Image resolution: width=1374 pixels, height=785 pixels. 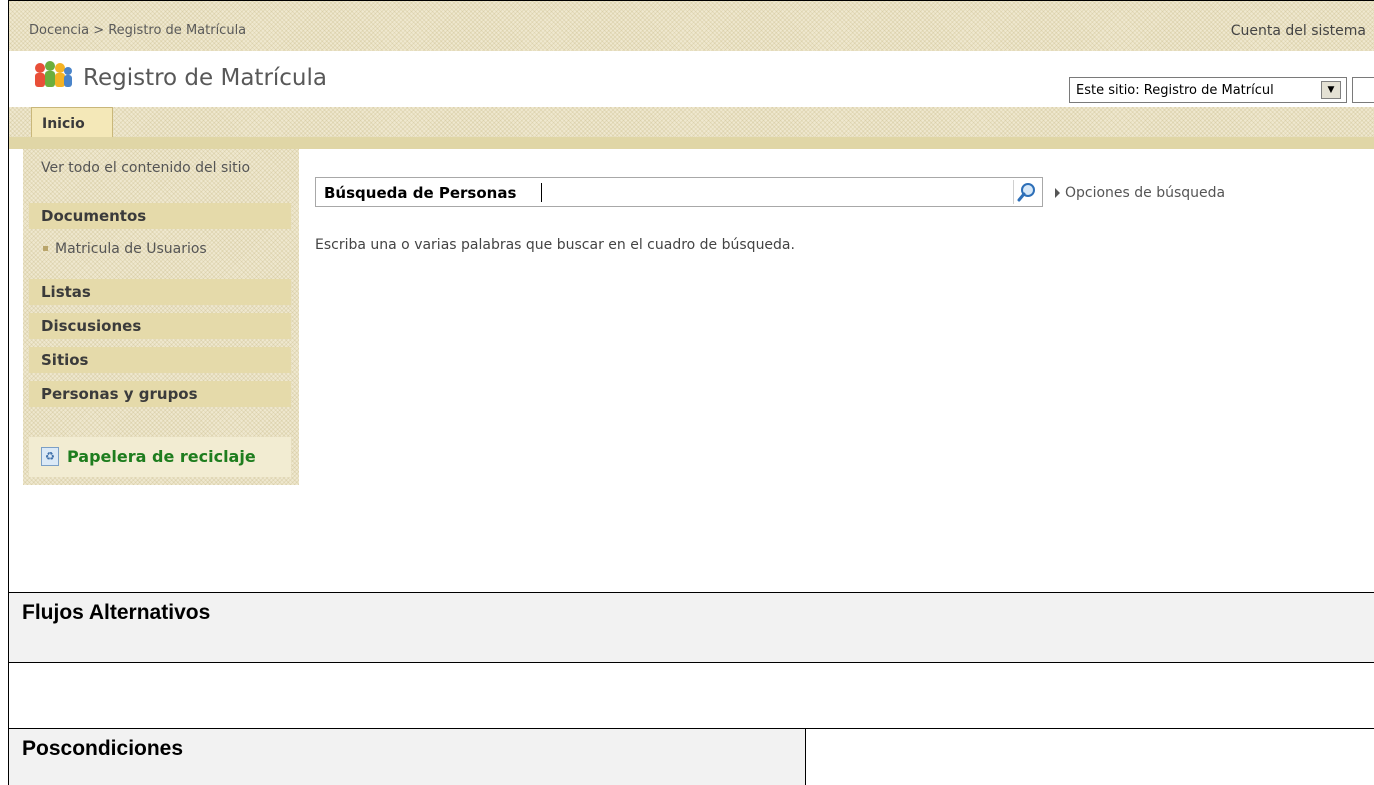 What do you see at coordinates (205, 78) in the screenshot?
I see `site-title: Registro de Matrícula` at bounding box center [205, 78].